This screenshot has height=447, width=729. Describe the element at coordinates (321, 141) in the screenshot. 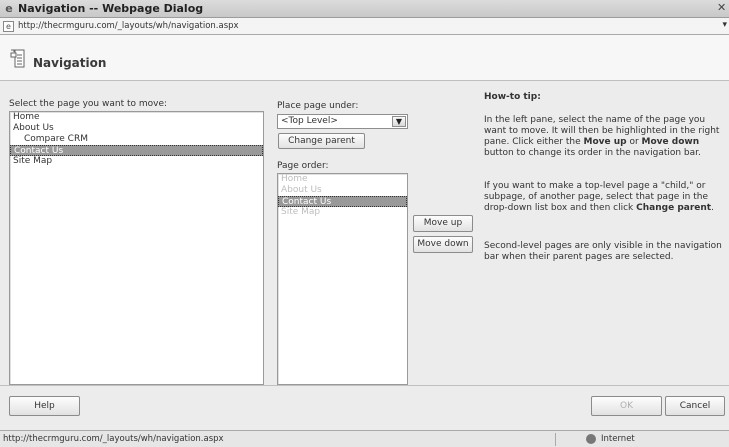

I see `change-parent-button: Change parent` at that location.